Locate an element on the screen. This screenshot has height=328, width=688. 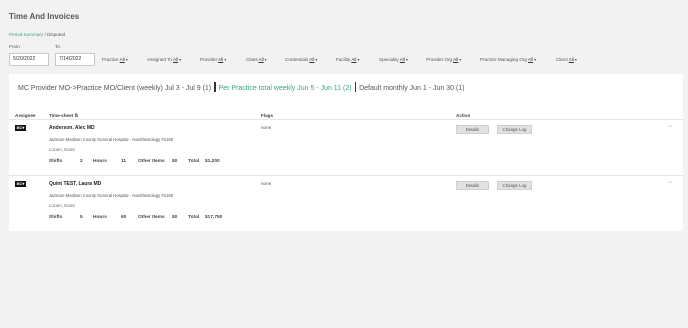
filter-client: Client All▾ is located at coordinates (566, 59).